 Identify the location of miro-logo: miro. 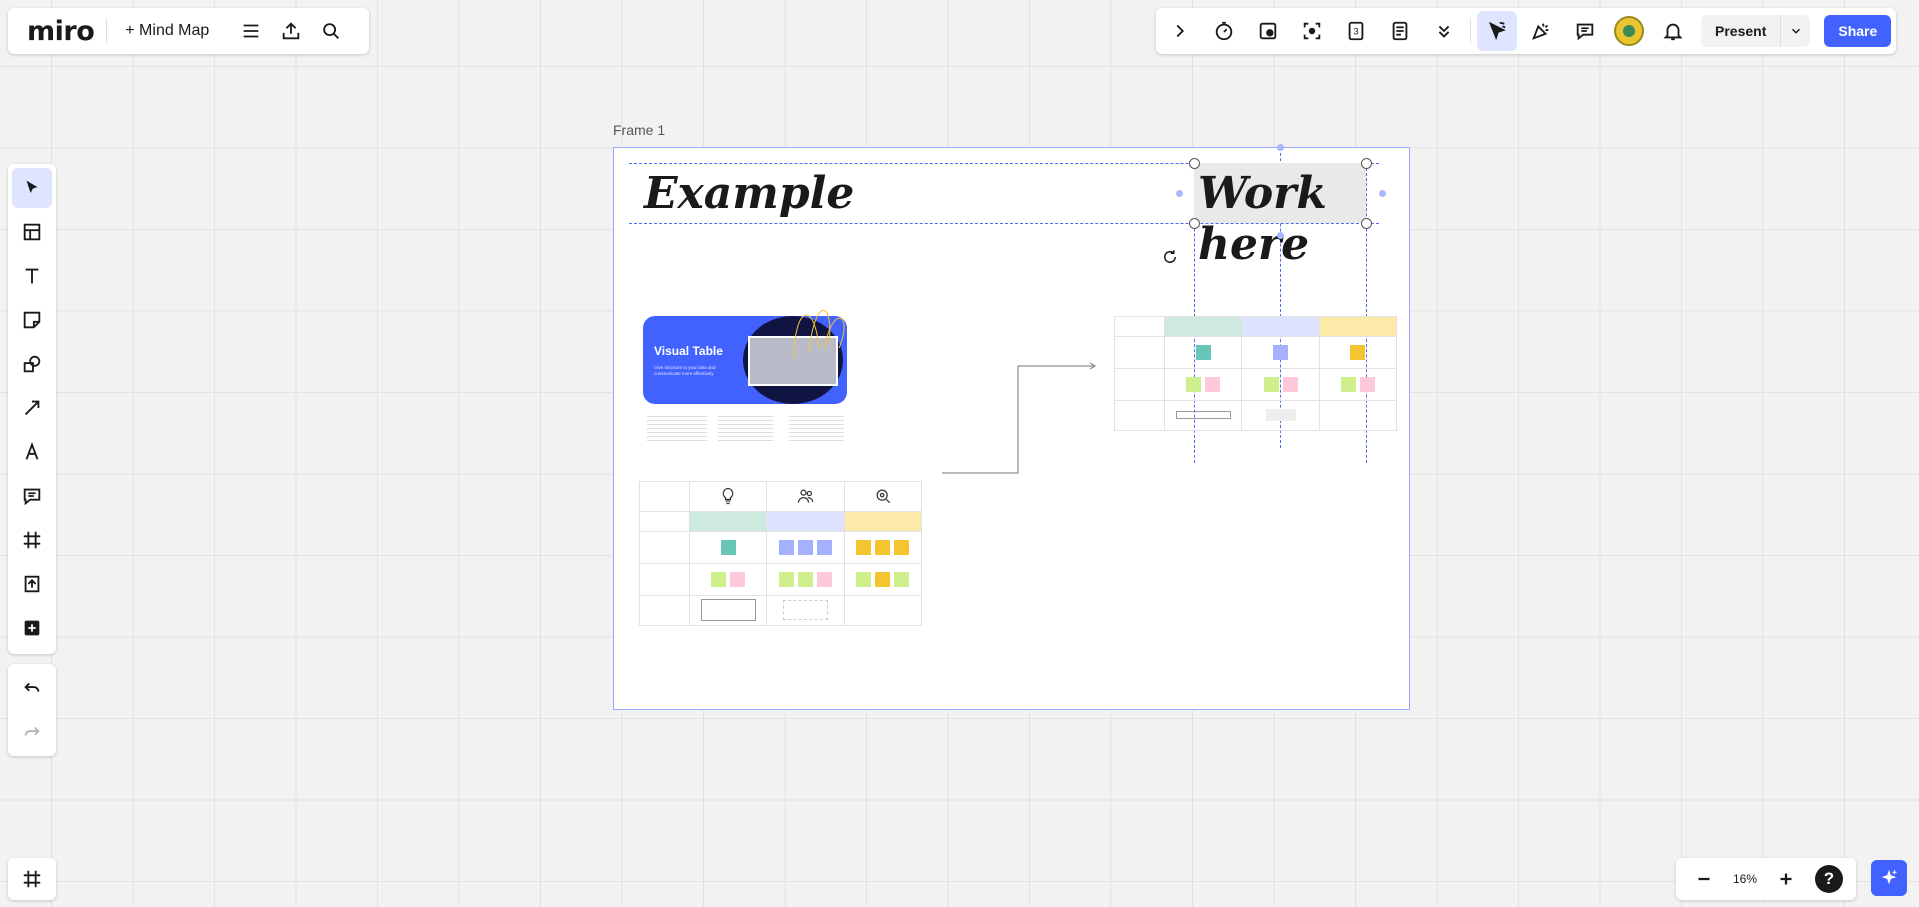
(61, 31).